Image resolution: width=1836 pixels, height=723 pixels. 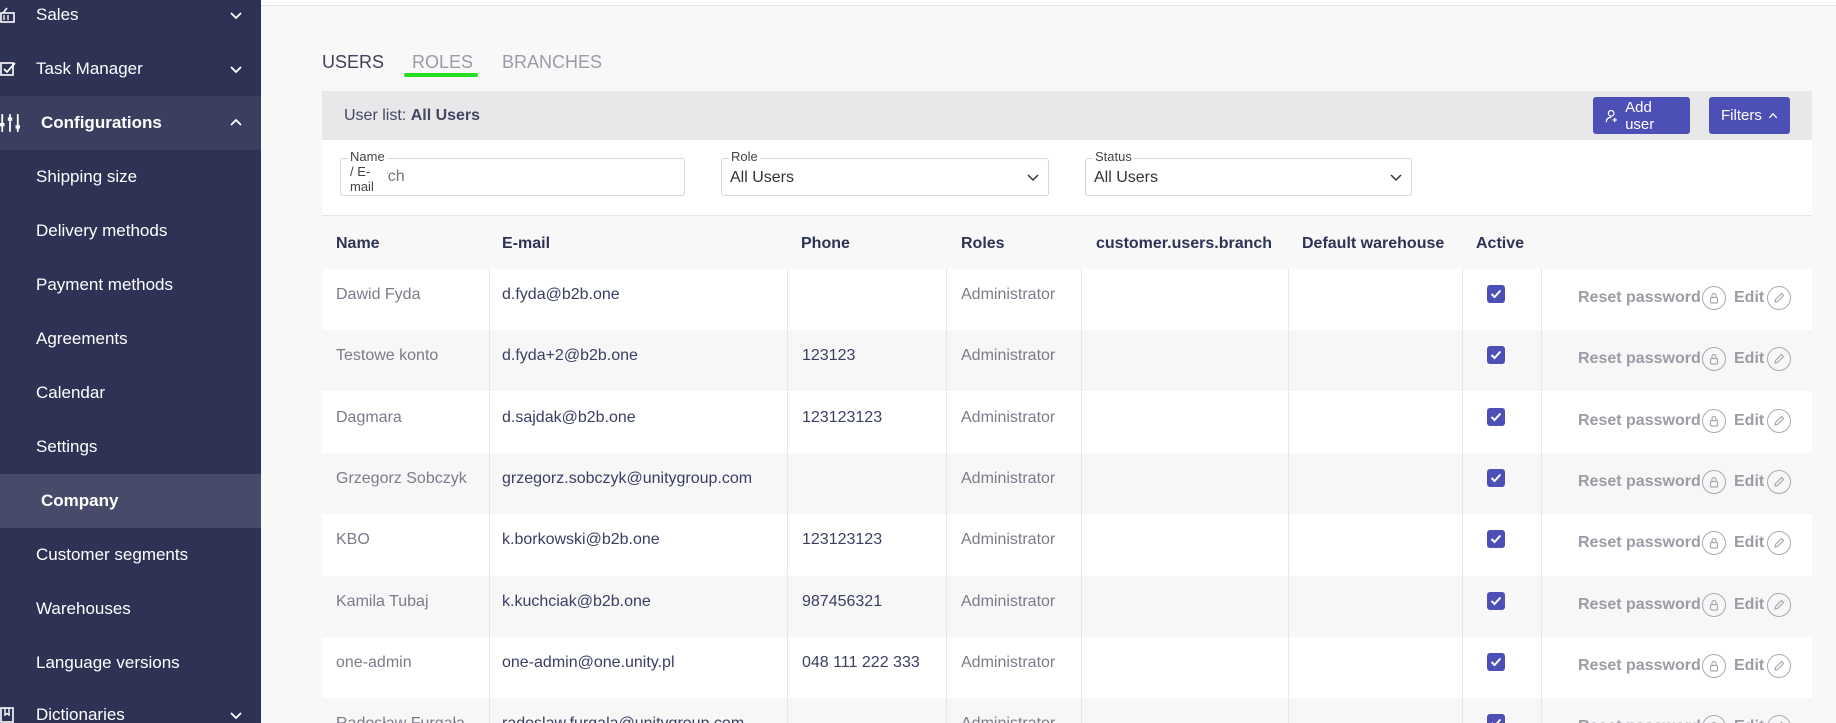 What do you see at coordinates (378, 294) in the screenshot?
I see `cell-name: Dawid Fyda` at bounding box center [378, 294].